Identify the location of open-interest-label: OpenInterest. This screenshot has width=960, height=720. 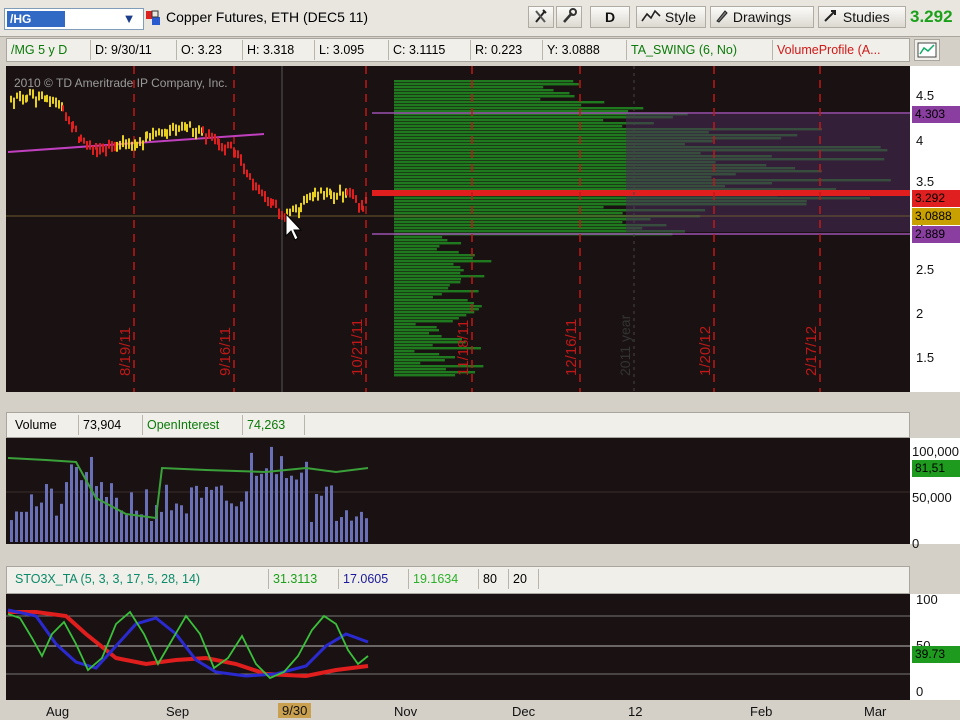
(193, 425).